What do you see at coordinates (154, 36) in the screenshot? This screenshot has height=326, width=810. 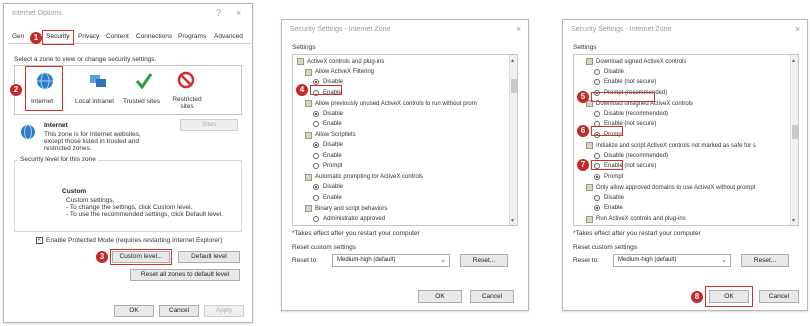 I see `tab-connections: Connections` at bounding box center [154, 36].